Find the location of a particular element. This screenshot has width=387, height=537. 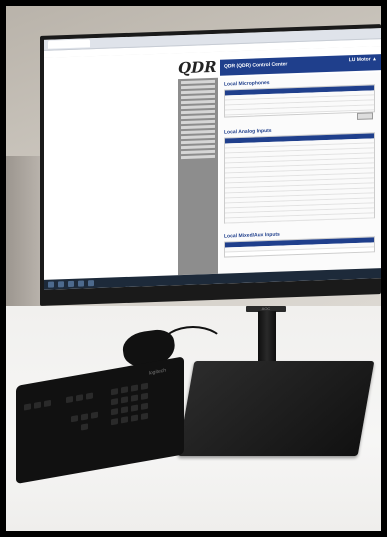

start-icon is located at coordinates (51, 284).